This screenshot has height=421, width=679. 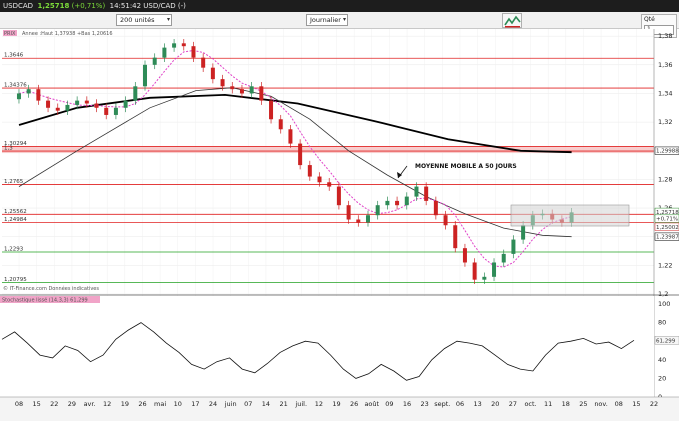 I want to click on x-tick-label: août, so click(x=371, y=404).